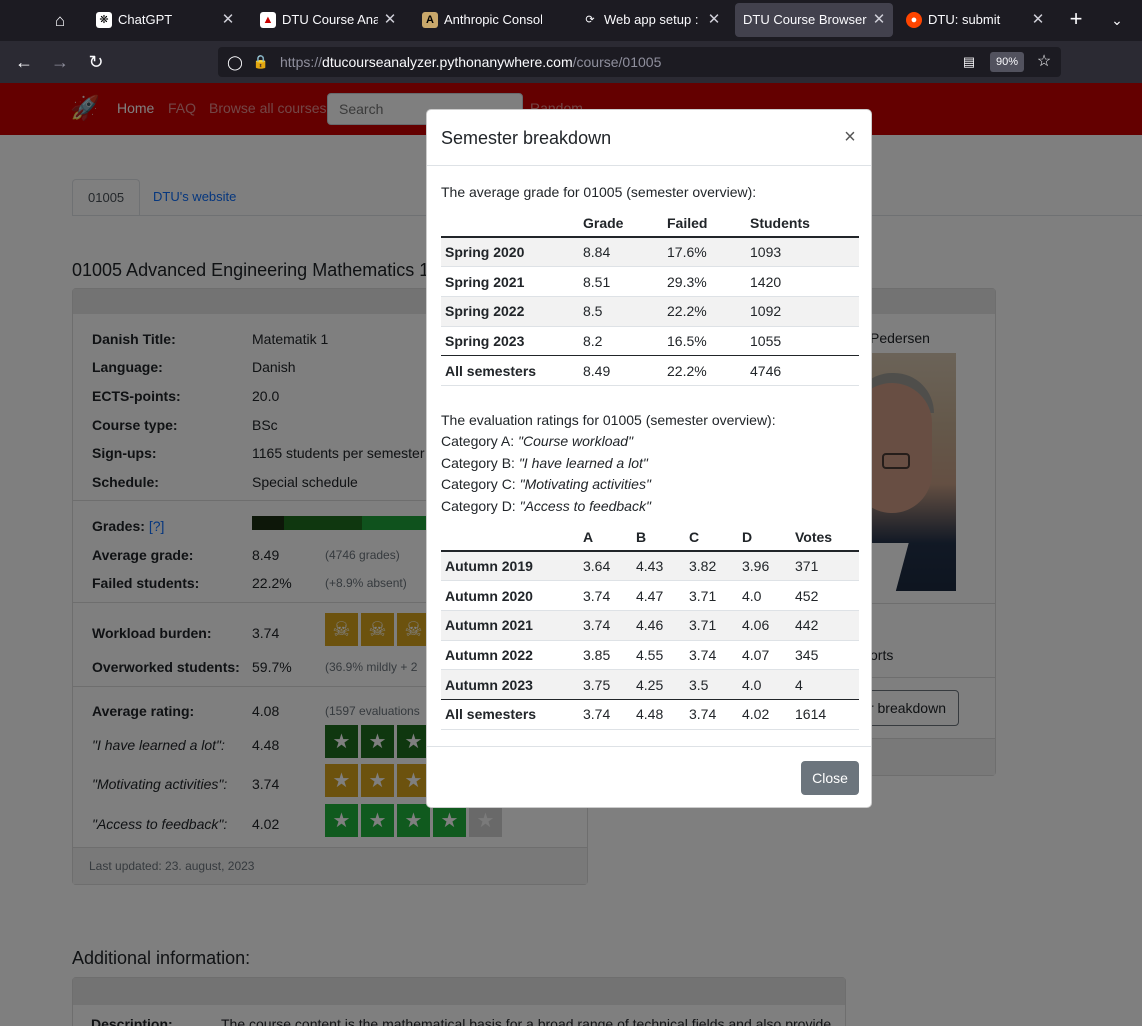 This screenshot has width=1142, height=1026. I want to click on back-arrow-icon: ←, so click(24, 62).